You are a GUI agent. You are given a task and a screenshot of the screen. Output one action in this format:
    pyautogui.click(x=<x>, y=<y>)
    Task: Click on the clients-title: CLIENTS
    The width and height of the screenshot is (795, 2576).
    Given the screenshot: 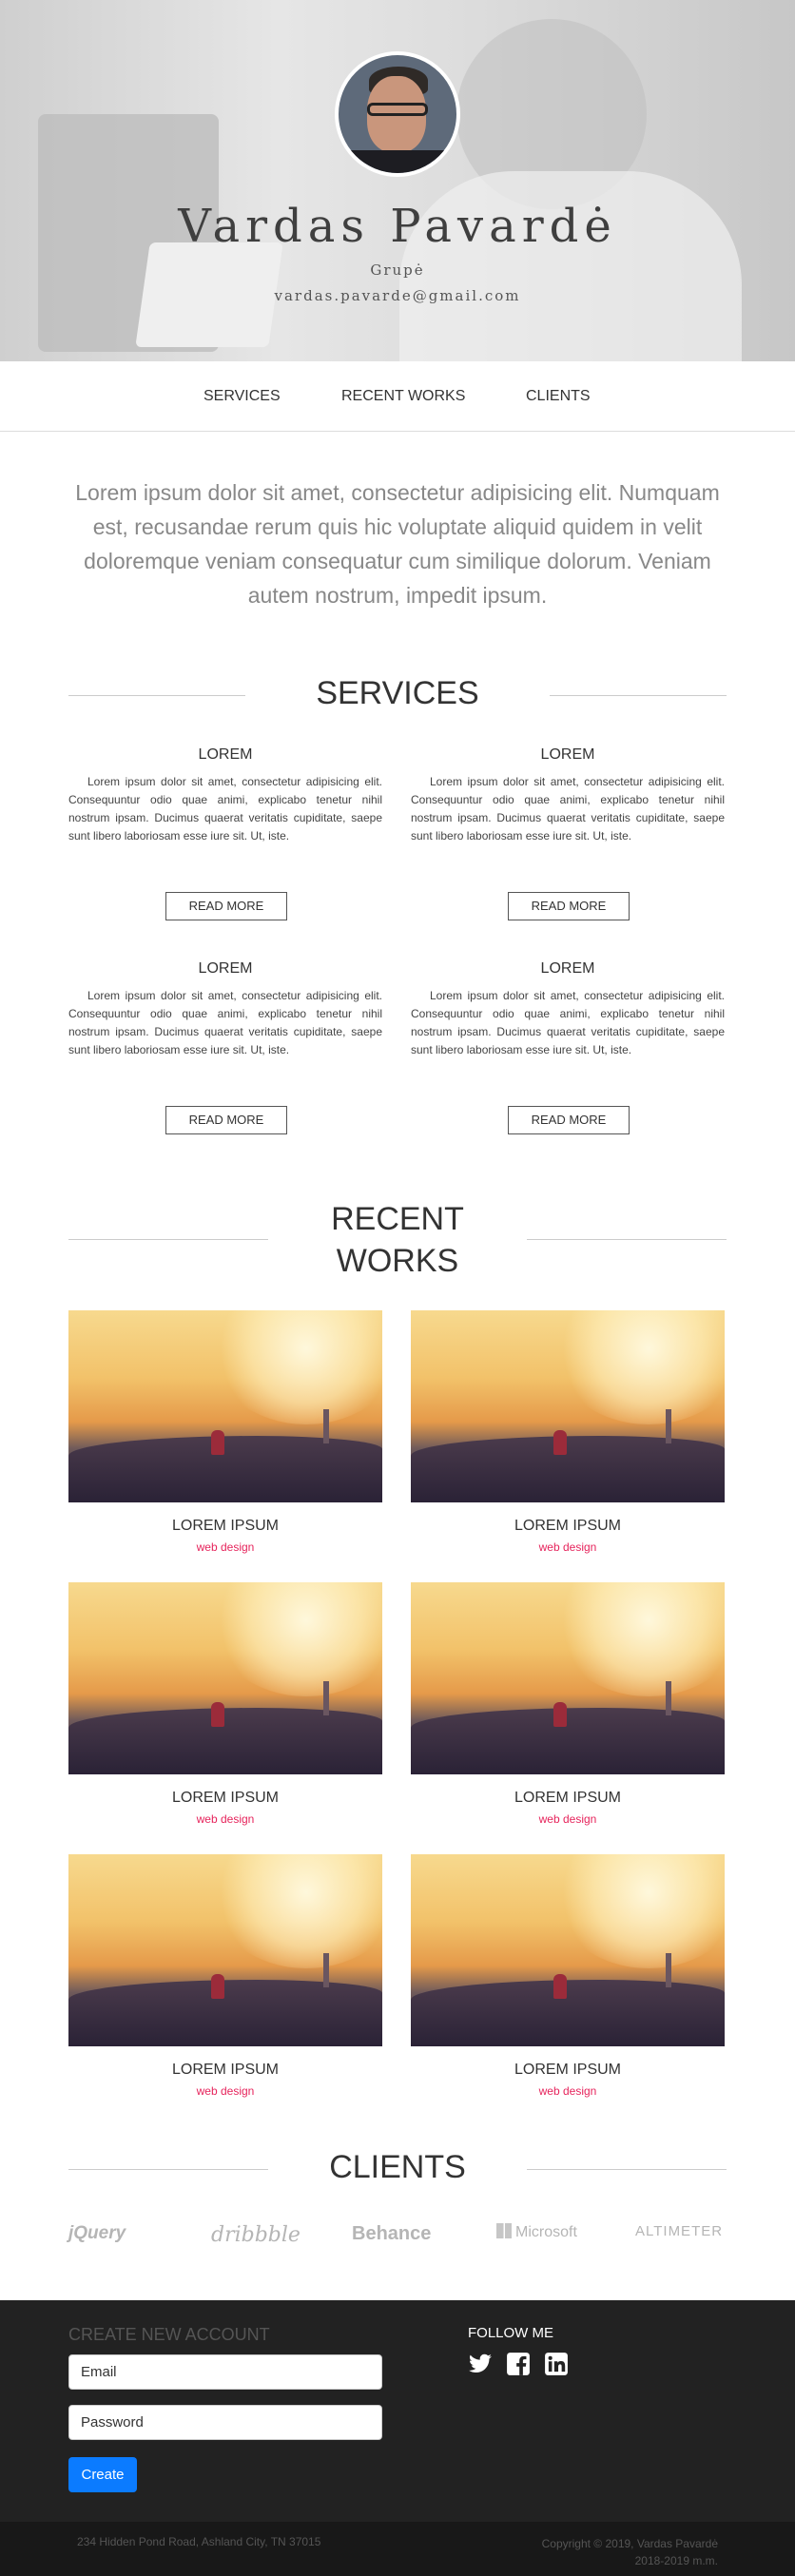 What is the action you would take?
    pyautogui.click(x=397, y=2167)
    